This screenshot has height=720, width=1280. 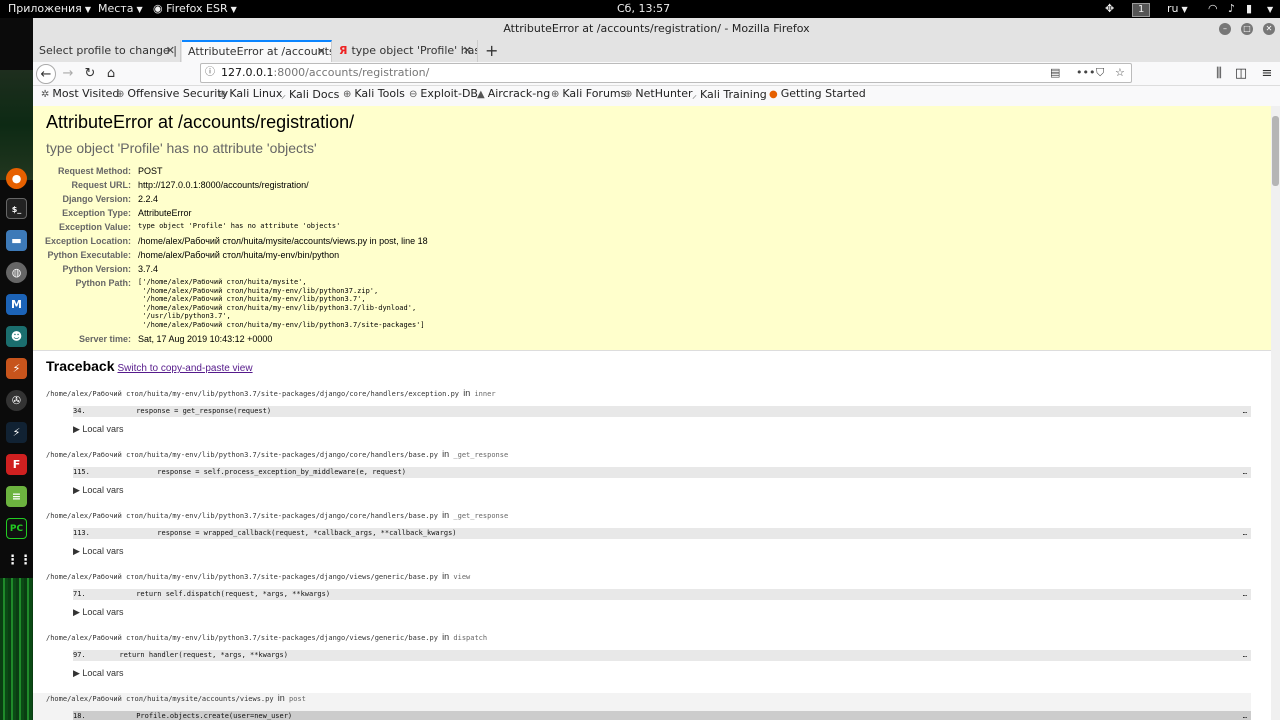 What do you see at coordinates (491, 51) in the screenshot?
I see `new-tab-button: +` at bounding box center [491, 51].